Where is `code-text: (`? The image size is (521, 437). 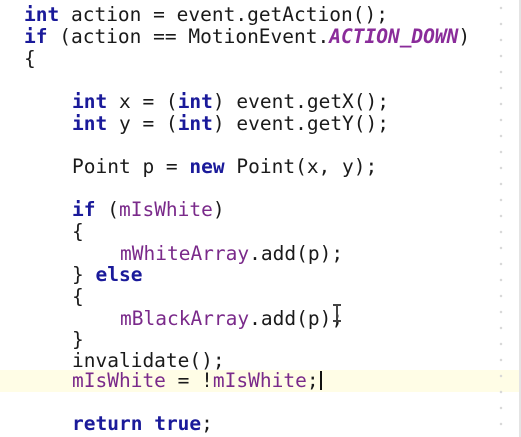
code-text: ( is located at coordinates (107, 209).